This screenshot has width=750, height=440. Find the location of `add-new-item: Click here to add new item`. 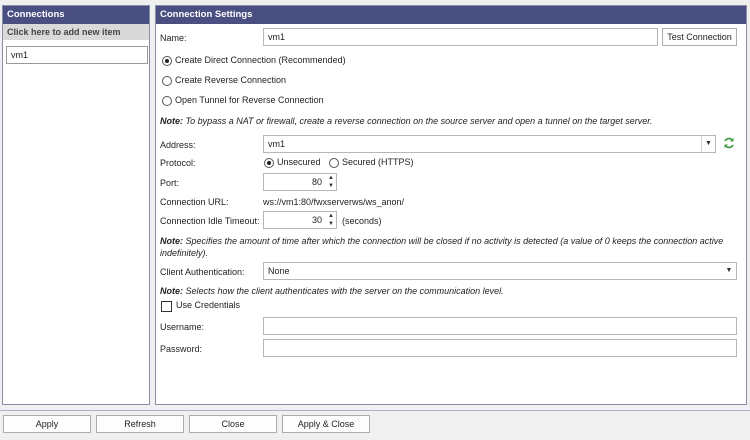

add-new-item: Click here to add new item is located at coordinates (76, 32).